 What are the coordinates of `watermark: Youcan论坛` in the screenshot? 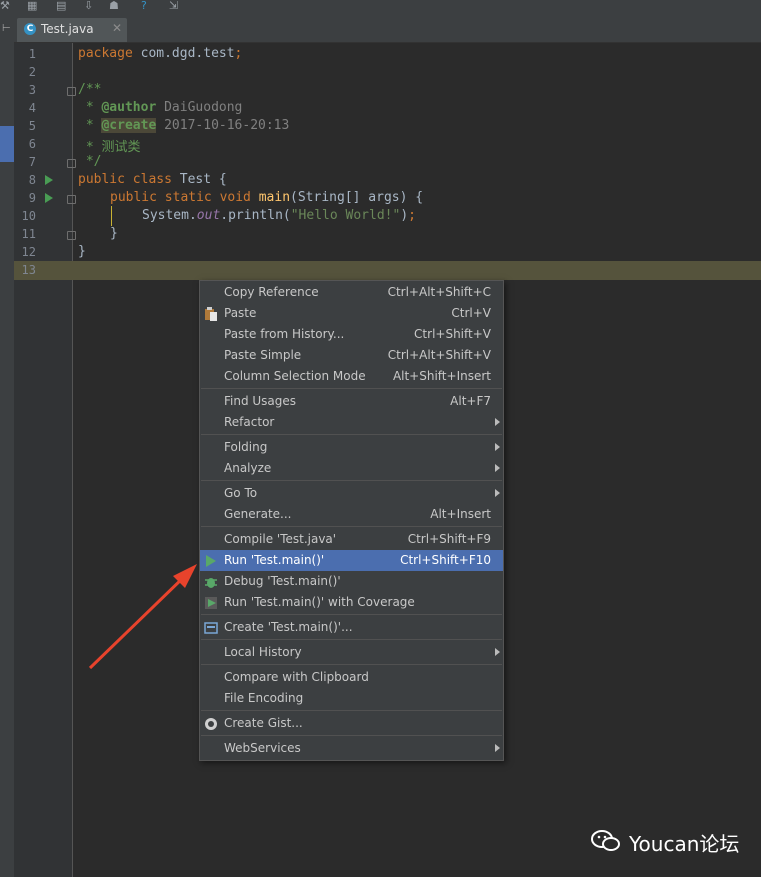 It's located at (665, 842).